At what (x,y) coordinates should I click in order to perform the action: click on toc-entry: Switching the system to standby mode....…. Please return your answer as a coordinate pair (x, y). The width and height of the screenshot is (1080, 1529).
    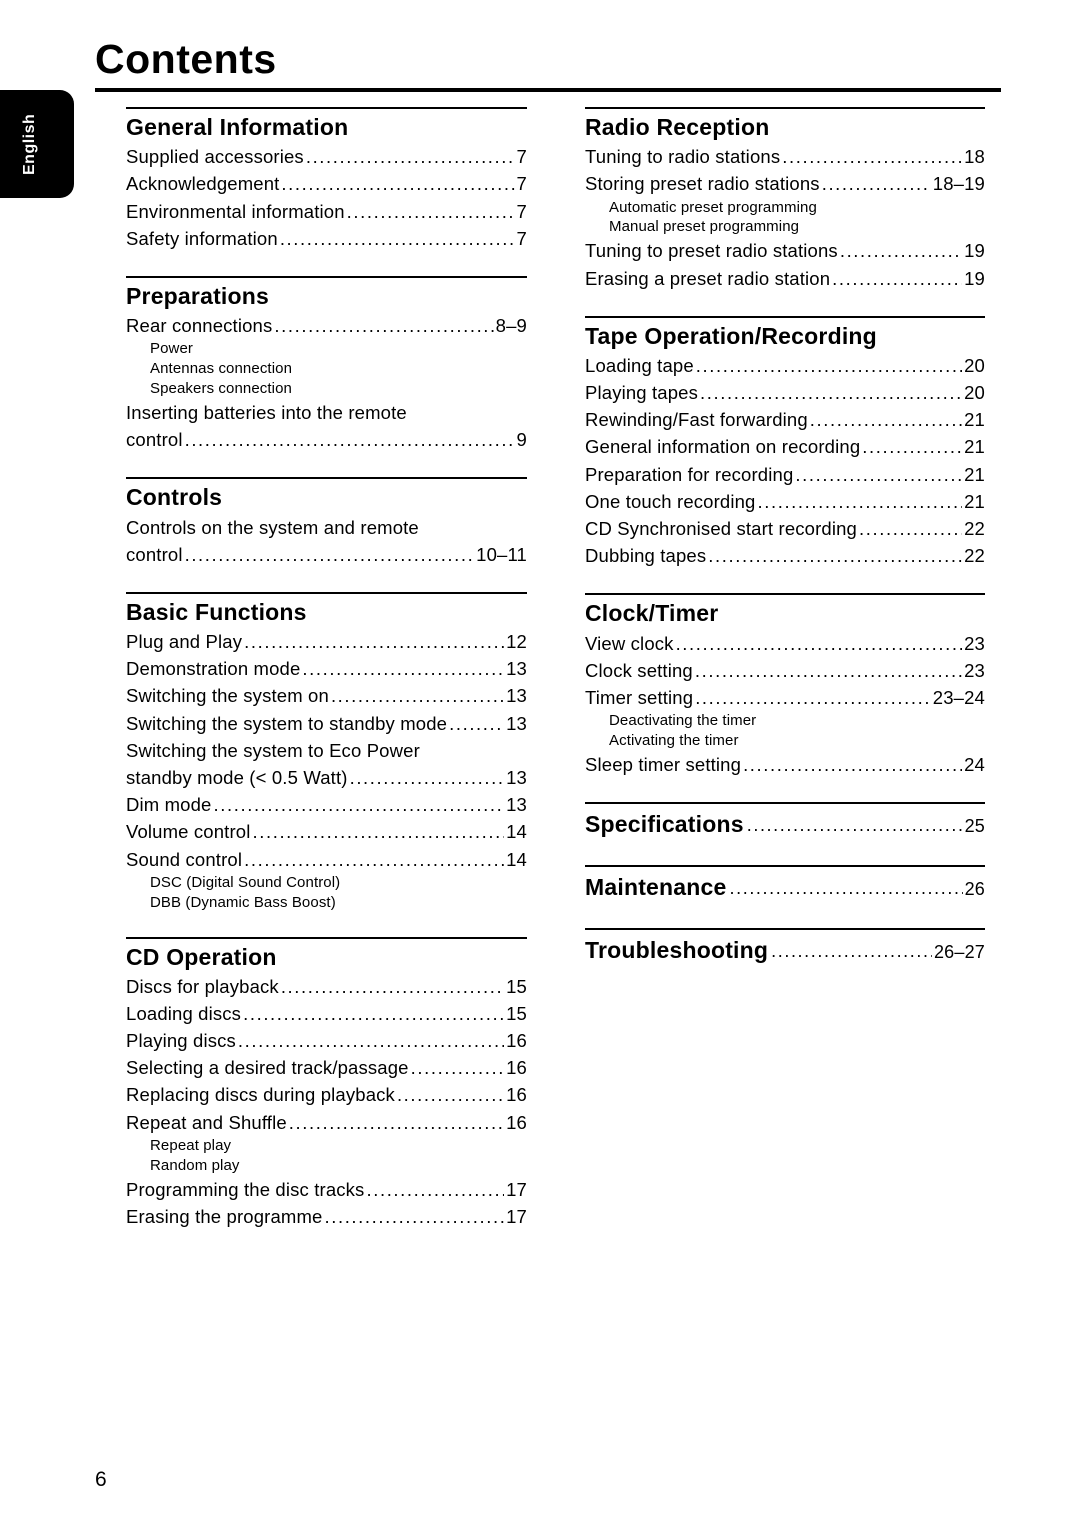
    Looking at the image, I should click on (326, 723).